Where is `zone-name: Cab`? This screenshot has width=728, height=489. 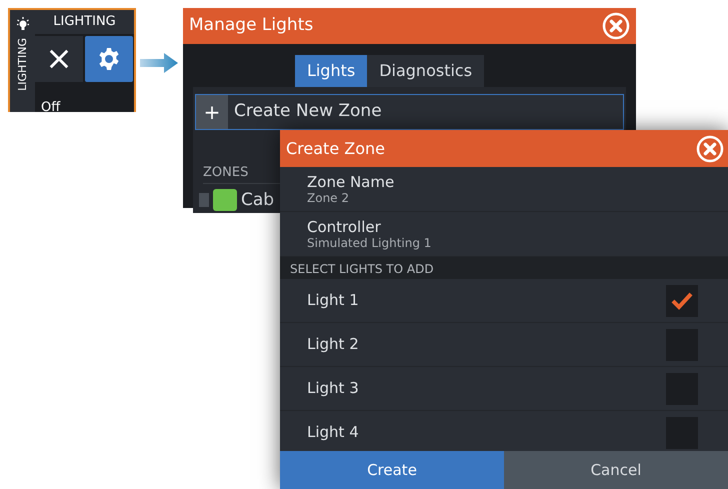
zone-name: Cab is located at coordinates (257, 200).